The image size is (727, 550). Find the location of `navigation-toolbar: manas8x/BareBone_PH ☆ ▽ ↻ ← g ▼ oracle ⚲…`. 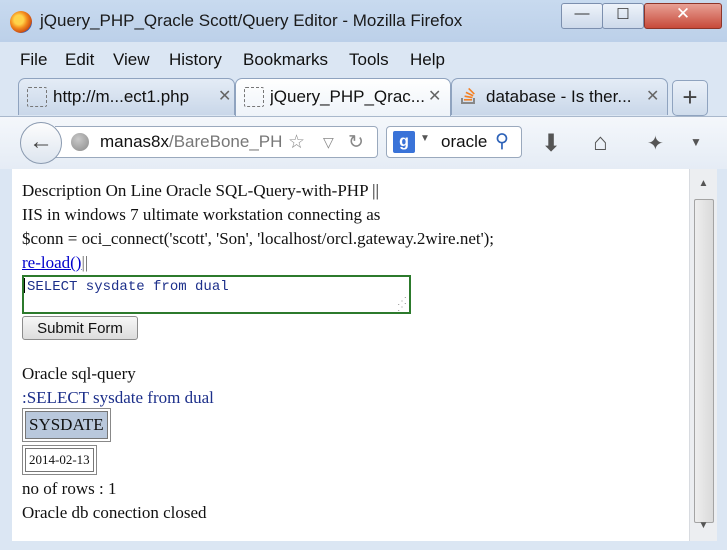

navigation-toolbar: manas8x/BareBone_PH ☆ ▽ ↻ ← g ▼ oracle ⚲… is located at coordinates (363, 142).